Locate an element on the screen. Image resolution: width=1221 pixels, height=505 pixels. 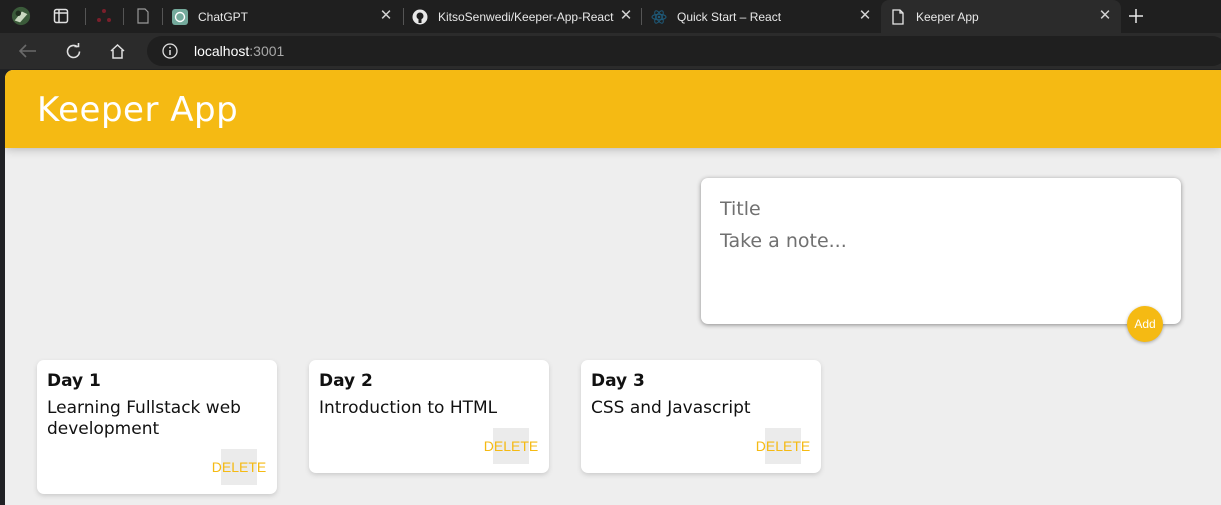
address-bar: localhost:3001 is located at coordinates (684, 51).